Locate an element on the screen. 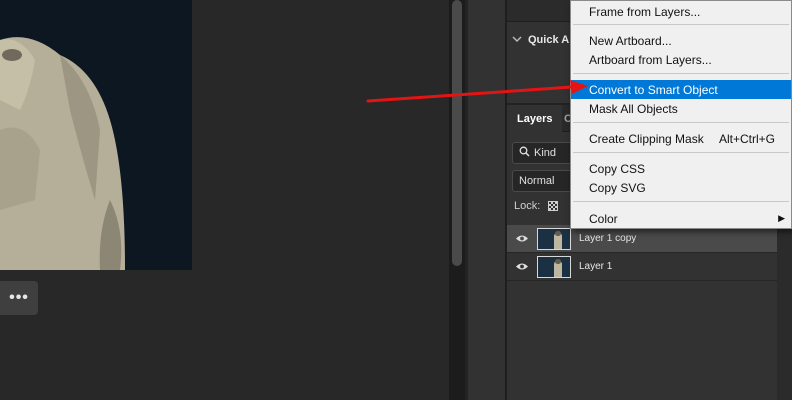 The image size is (792, 400). tab-layers: Layers is located at coordinates (535, 118).